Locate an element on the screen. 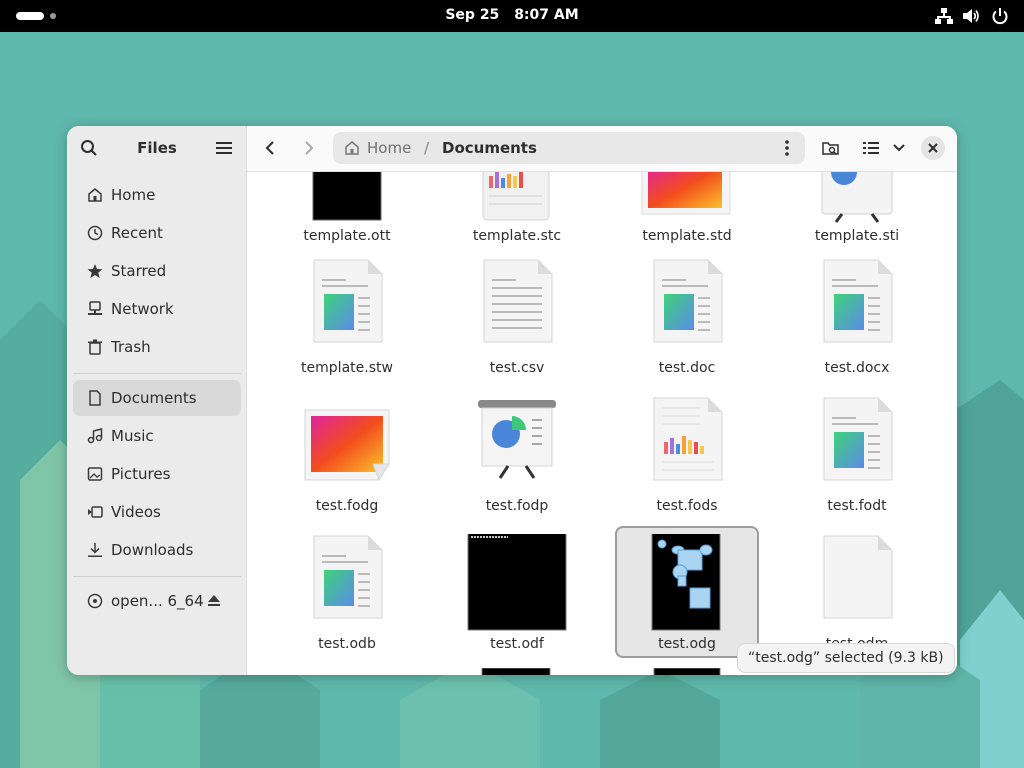 Image resolution: width=1024 pixels, height=768 pixels. disc-icon is located at coordinates (95, 601).